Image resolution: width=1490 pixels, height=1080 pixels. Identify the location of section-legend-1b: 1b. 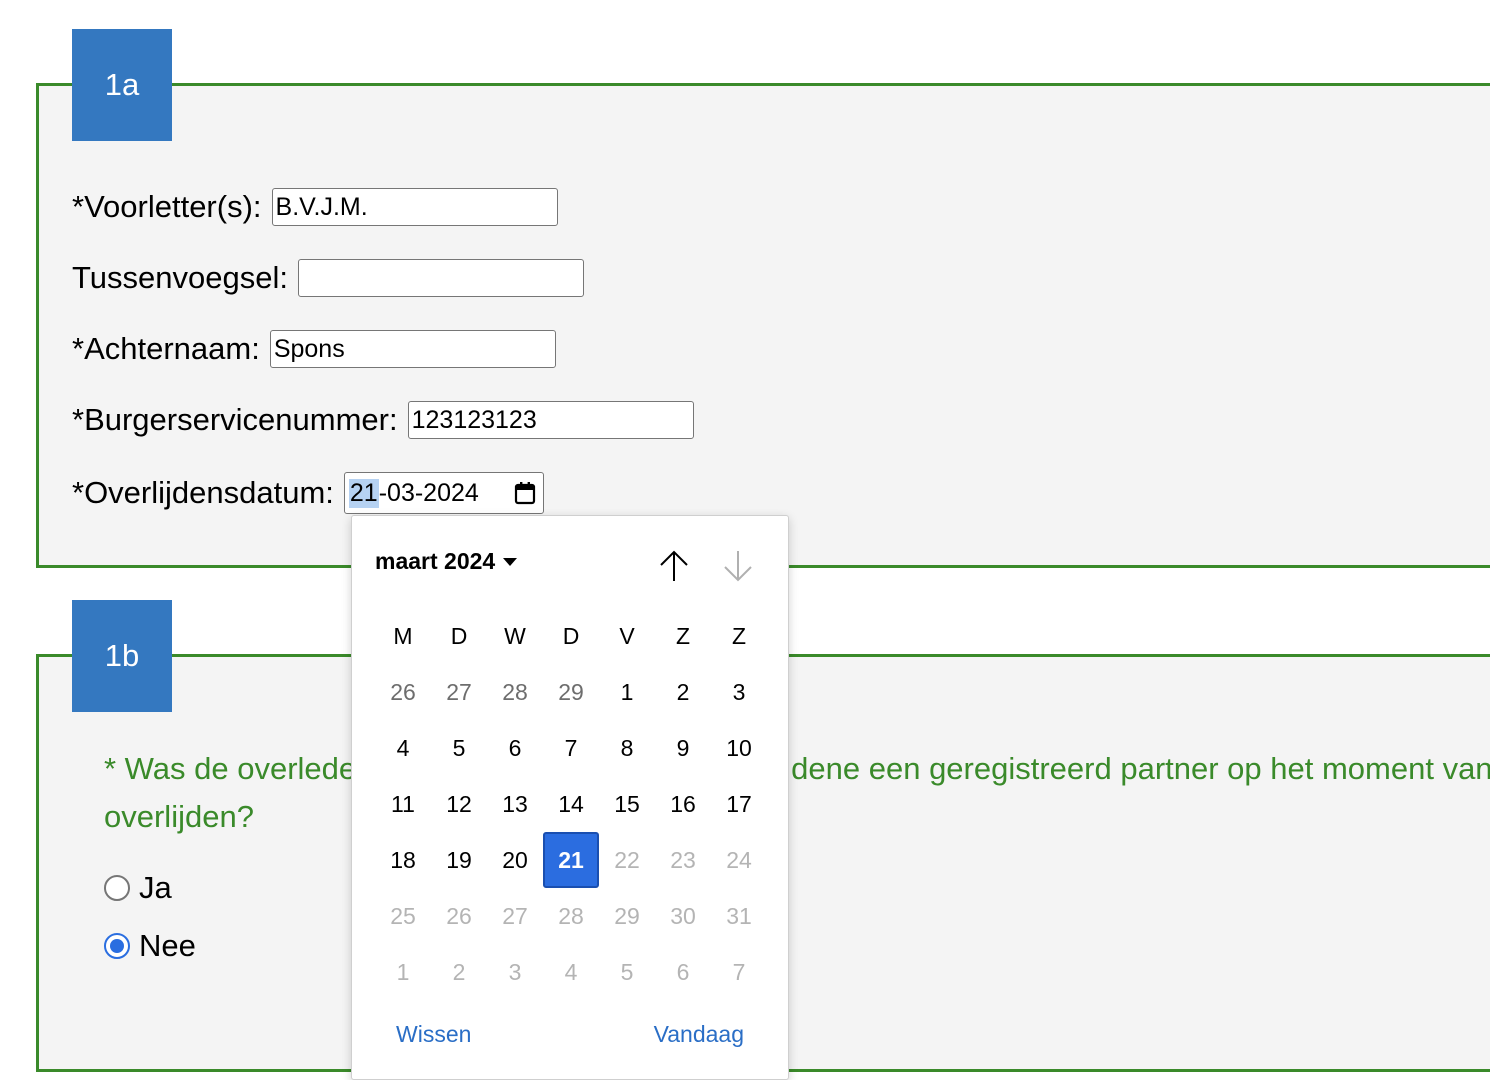
(122, 656).